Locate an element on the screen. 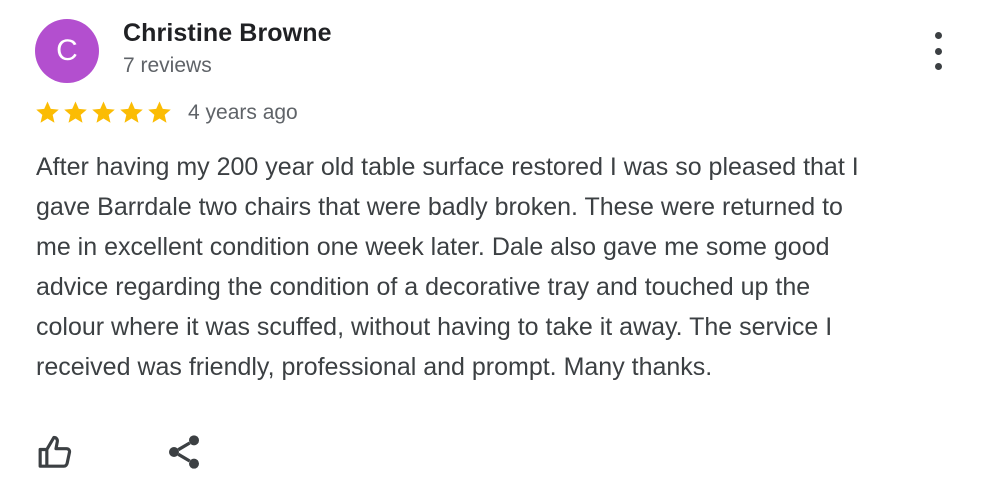 This screenshot has width=990, height=484. review-time: 4 years ago is located at coordinates (243, 112).